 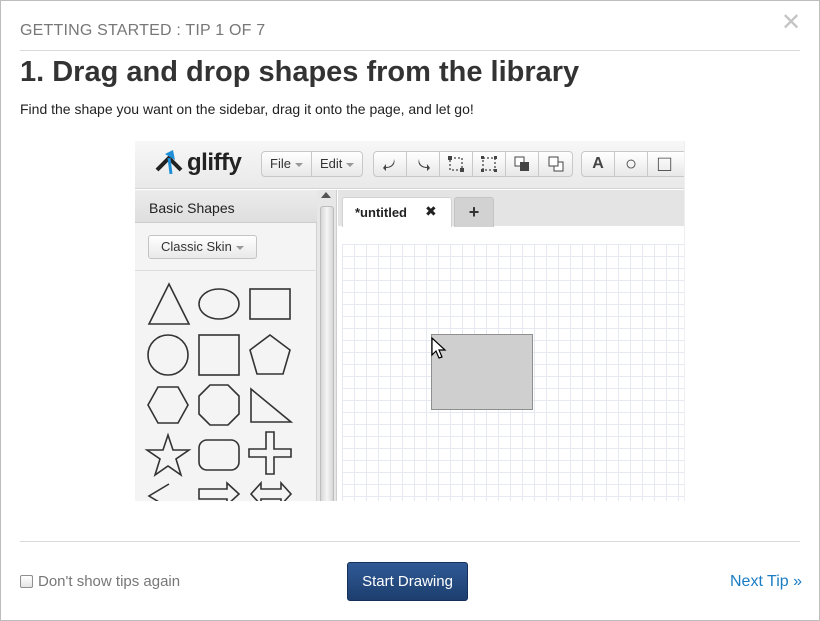 What do you see at coordinates (214, 162) in the screenshot?
I see `gliffy-logo-text: gliffy` at bounding box center [214, 162].